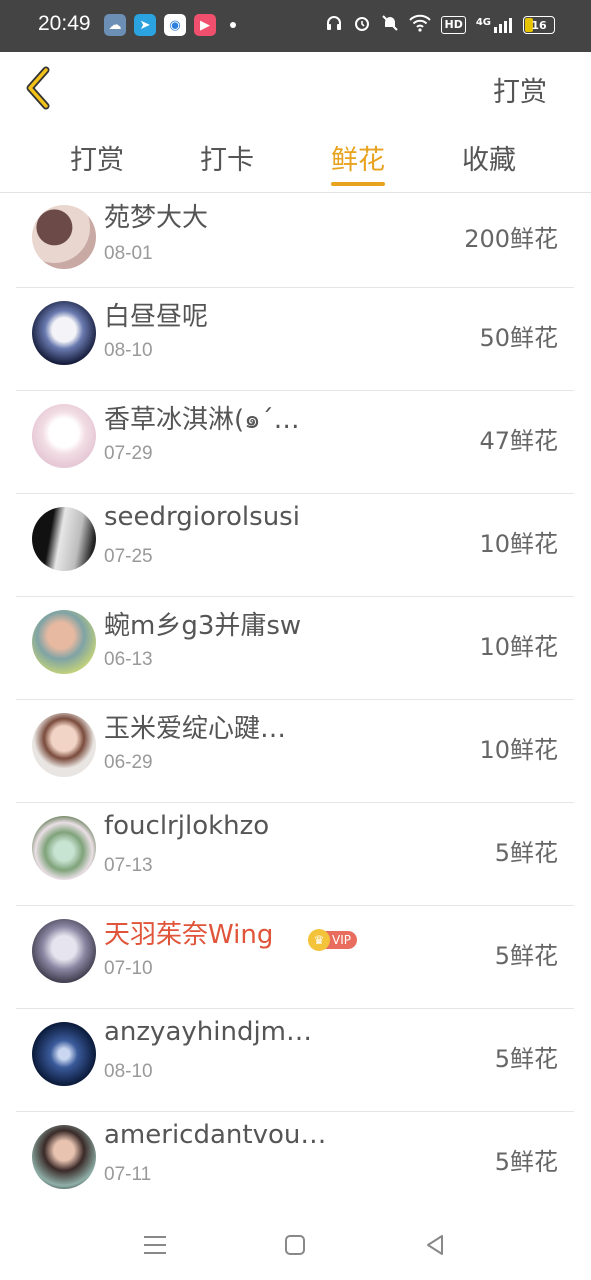  Describe the element at coordinates (156, 215) in the screenshot. I see `user-name: 苑梦大大` at that location.